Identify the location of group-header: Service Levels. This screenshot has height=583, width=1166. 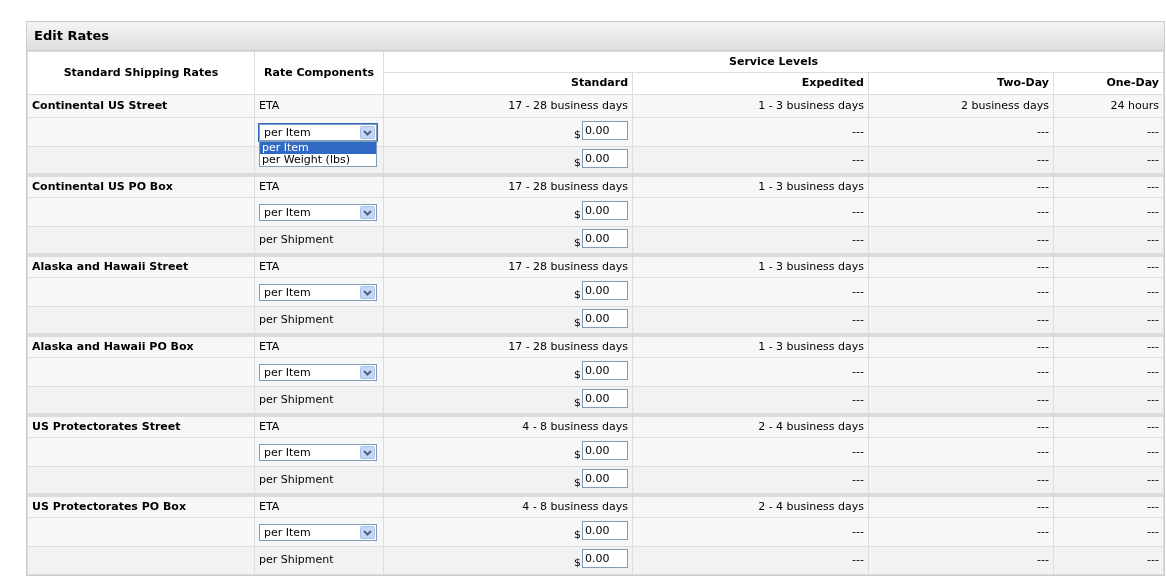
(773, 61).